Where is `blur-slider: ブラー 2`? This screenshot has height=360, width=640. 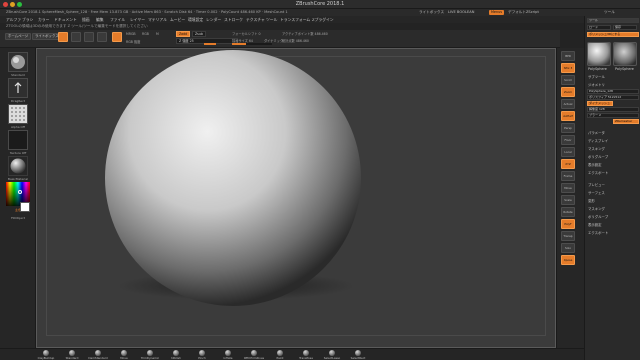 blur-slider: ブラー 2 is located at coordinates (613, 115).